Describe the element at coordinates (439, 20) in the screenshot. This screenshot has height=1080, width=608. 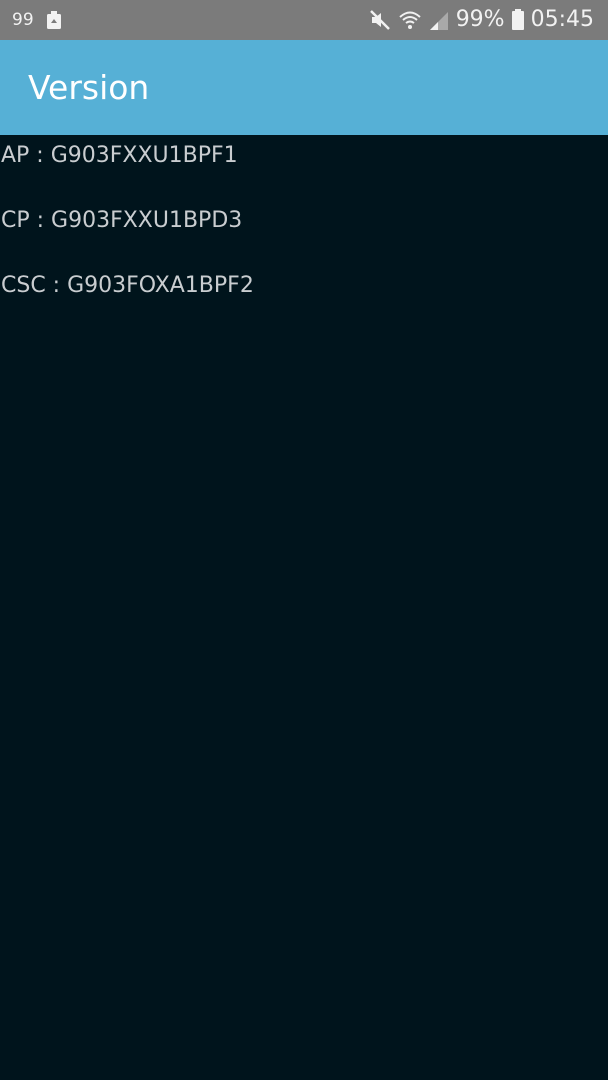
I see `signal-icon` at that location.